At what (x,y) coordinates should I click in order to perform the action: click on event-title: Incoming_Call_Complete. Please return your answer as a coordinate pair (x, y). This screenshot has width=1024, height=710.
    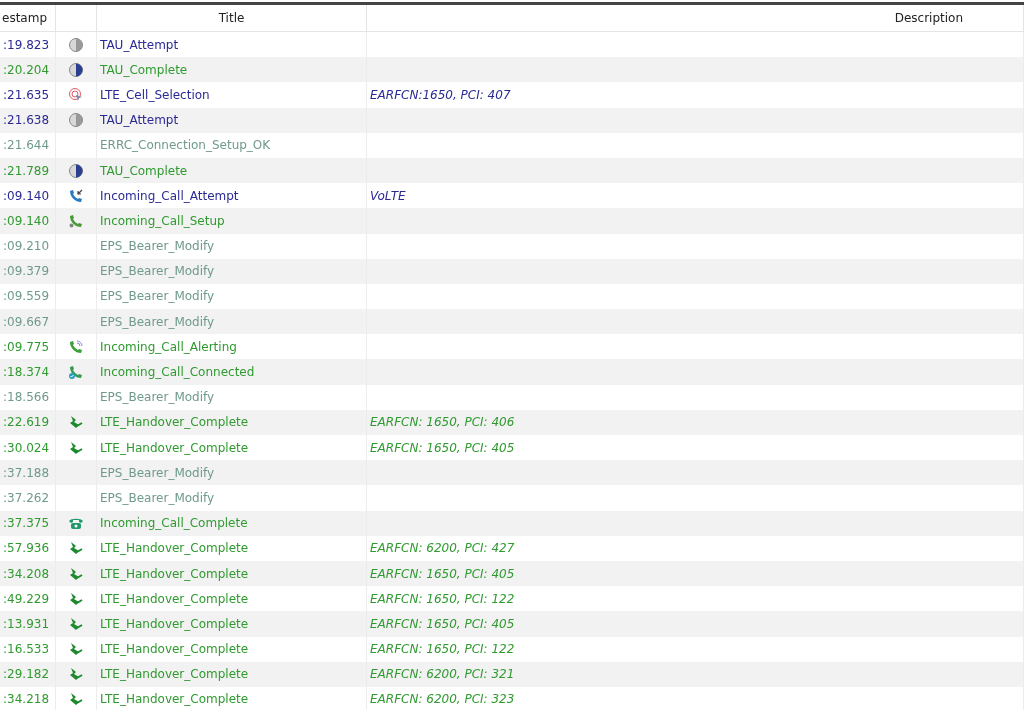
    Looking at the image, I should click on (174, 523).